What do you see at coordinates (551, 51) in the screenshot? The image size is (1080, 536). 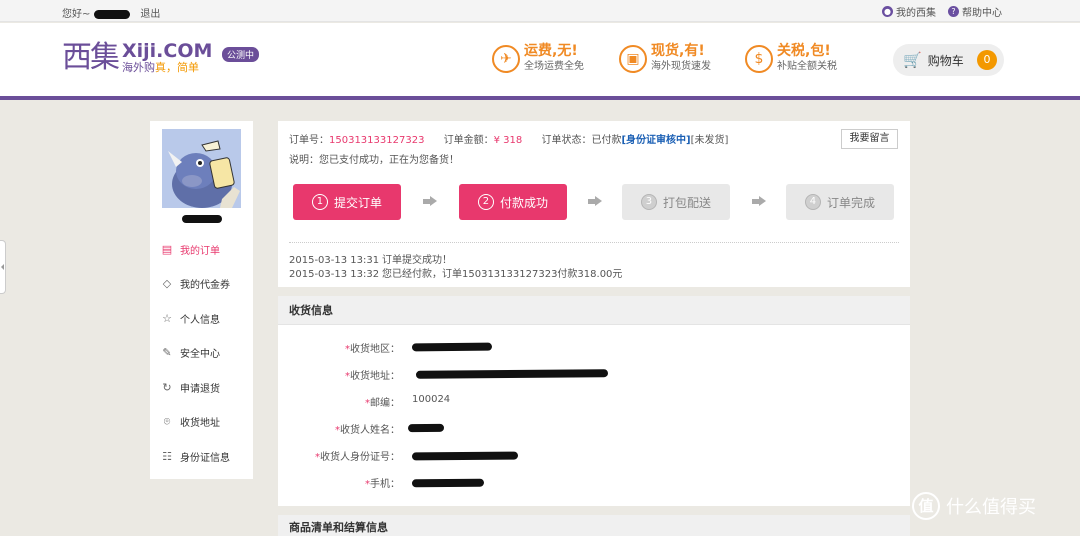 I see `promo-title: 运费,无!` at bounding box center [551, 51].